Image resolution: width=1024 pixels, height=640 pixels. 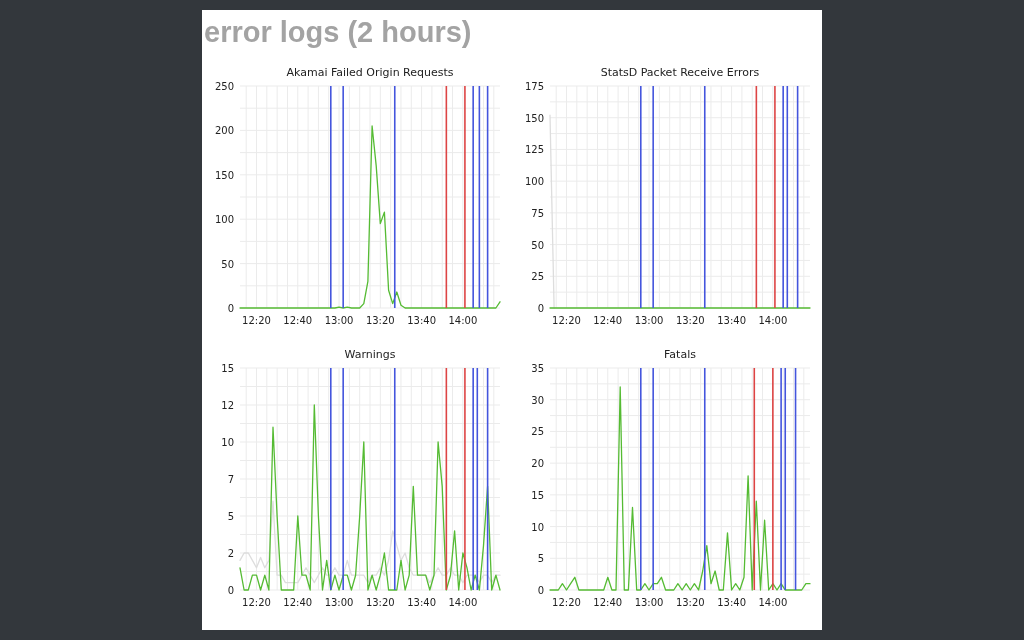 What do you see at coordinates (370, 72) in the screenshot?
I see `chart-title: Akamai Failed Origin Requests` at bounding box center [370, 72].